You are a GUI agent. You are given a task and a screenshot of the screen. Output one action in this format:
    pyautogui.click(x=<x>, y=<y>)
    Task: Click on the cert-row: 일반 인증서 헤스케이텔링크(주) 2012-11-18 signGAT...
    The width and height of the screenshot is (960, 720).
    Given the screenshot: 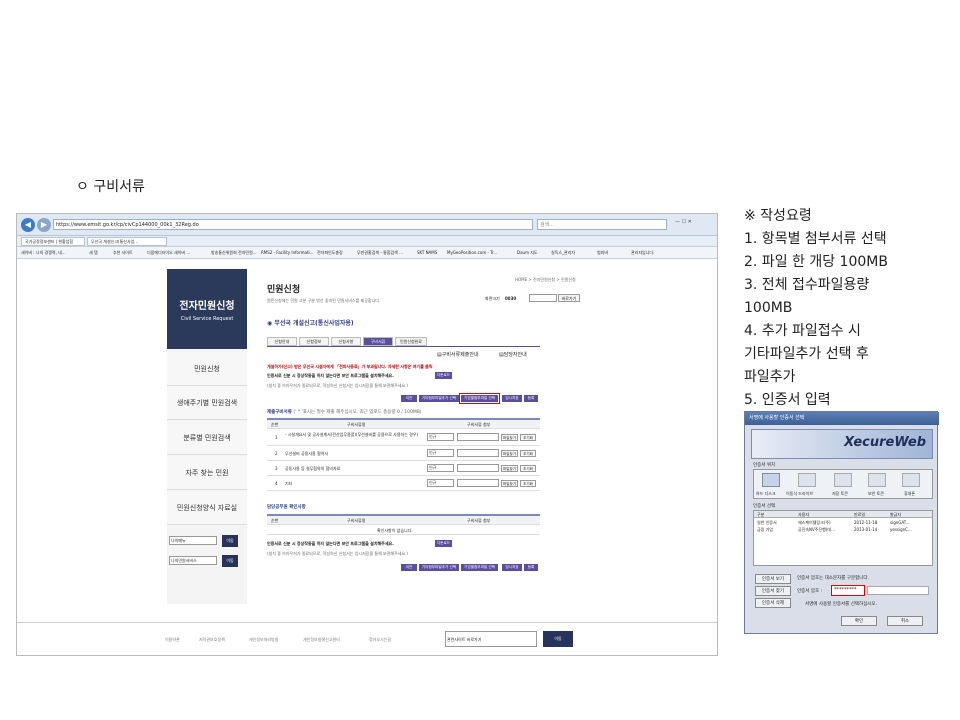 What is the action you would take?
    pyautogui.click(x=843, y=522)
    